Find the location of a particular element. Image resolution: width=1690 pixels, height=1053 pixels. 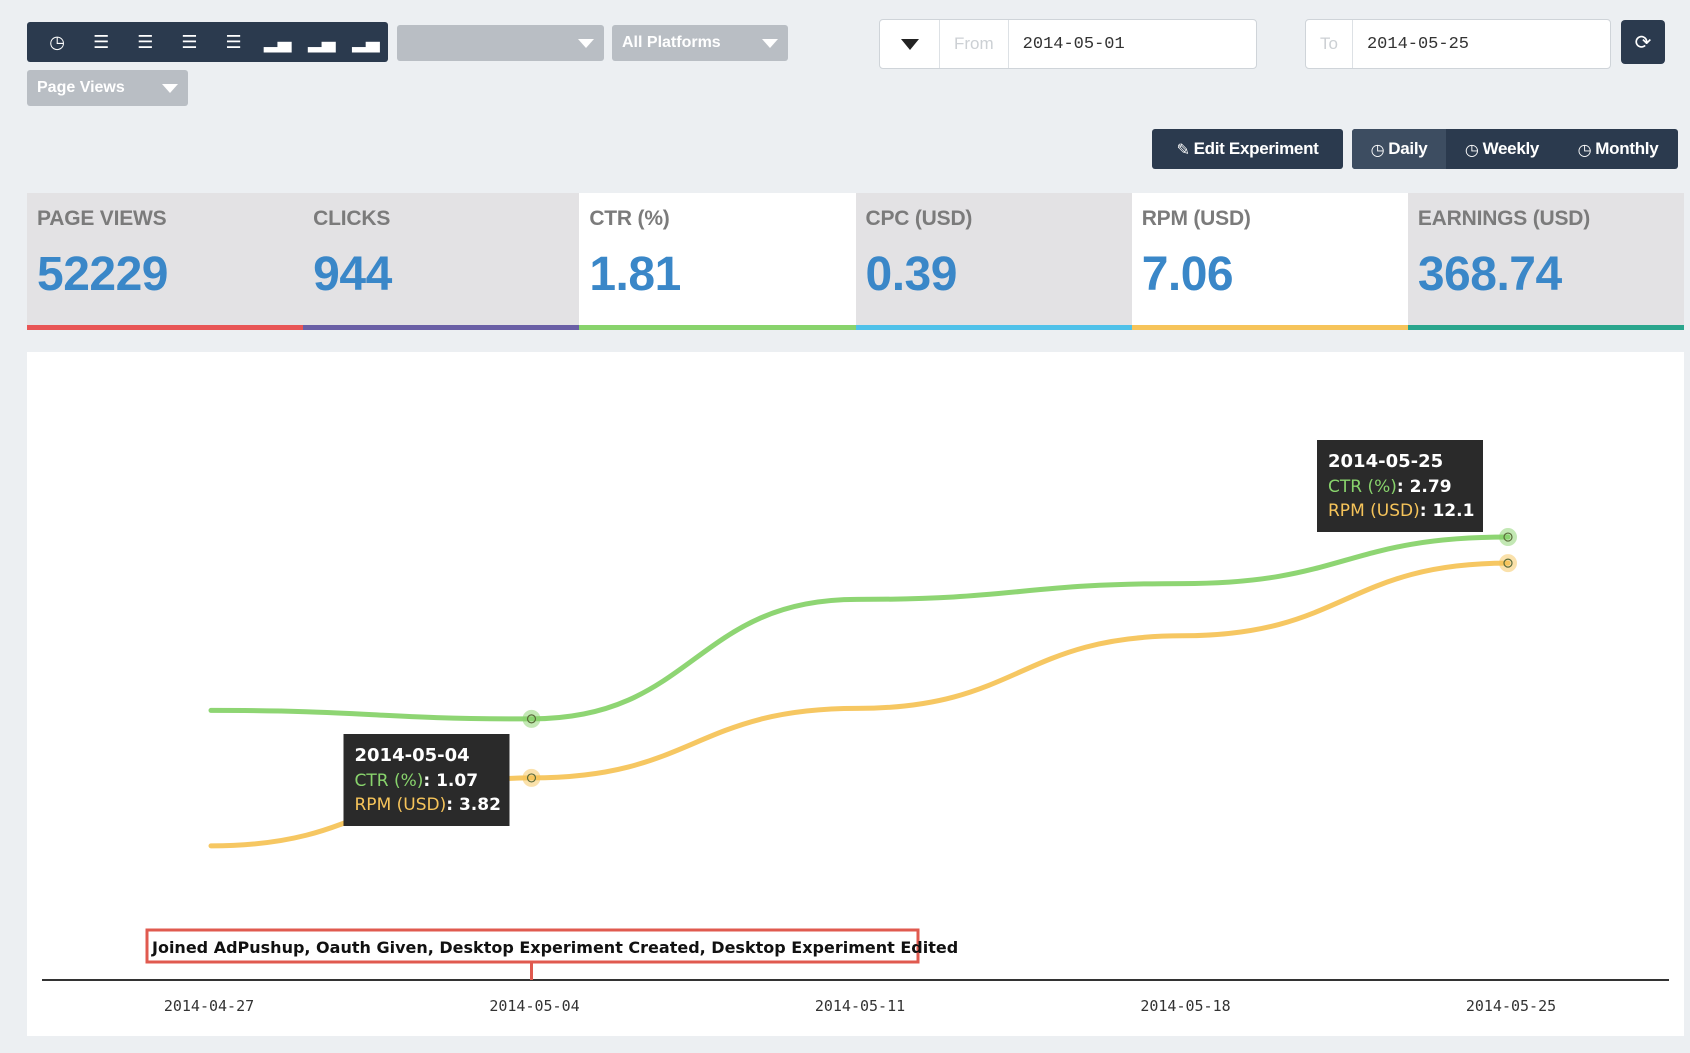

daily-button: ◷ Daily is located at coordinates (1399, 149).